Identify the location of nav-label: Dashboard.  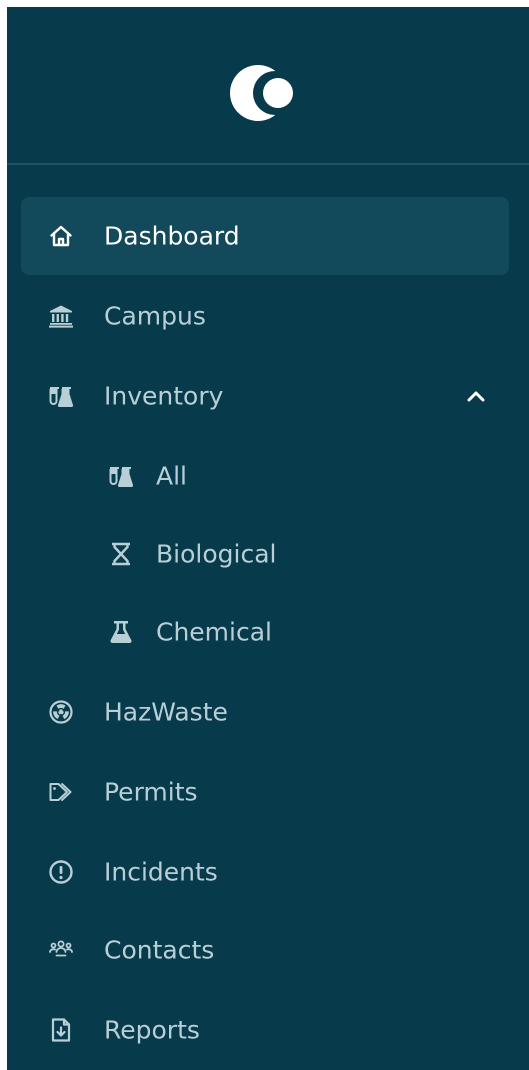
(172, 236).